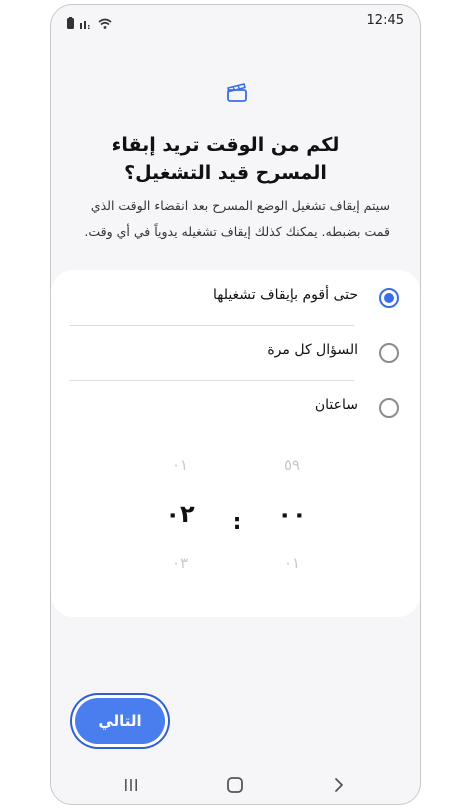  I want to click on minutes-below: ٠١, so click(292, 563).